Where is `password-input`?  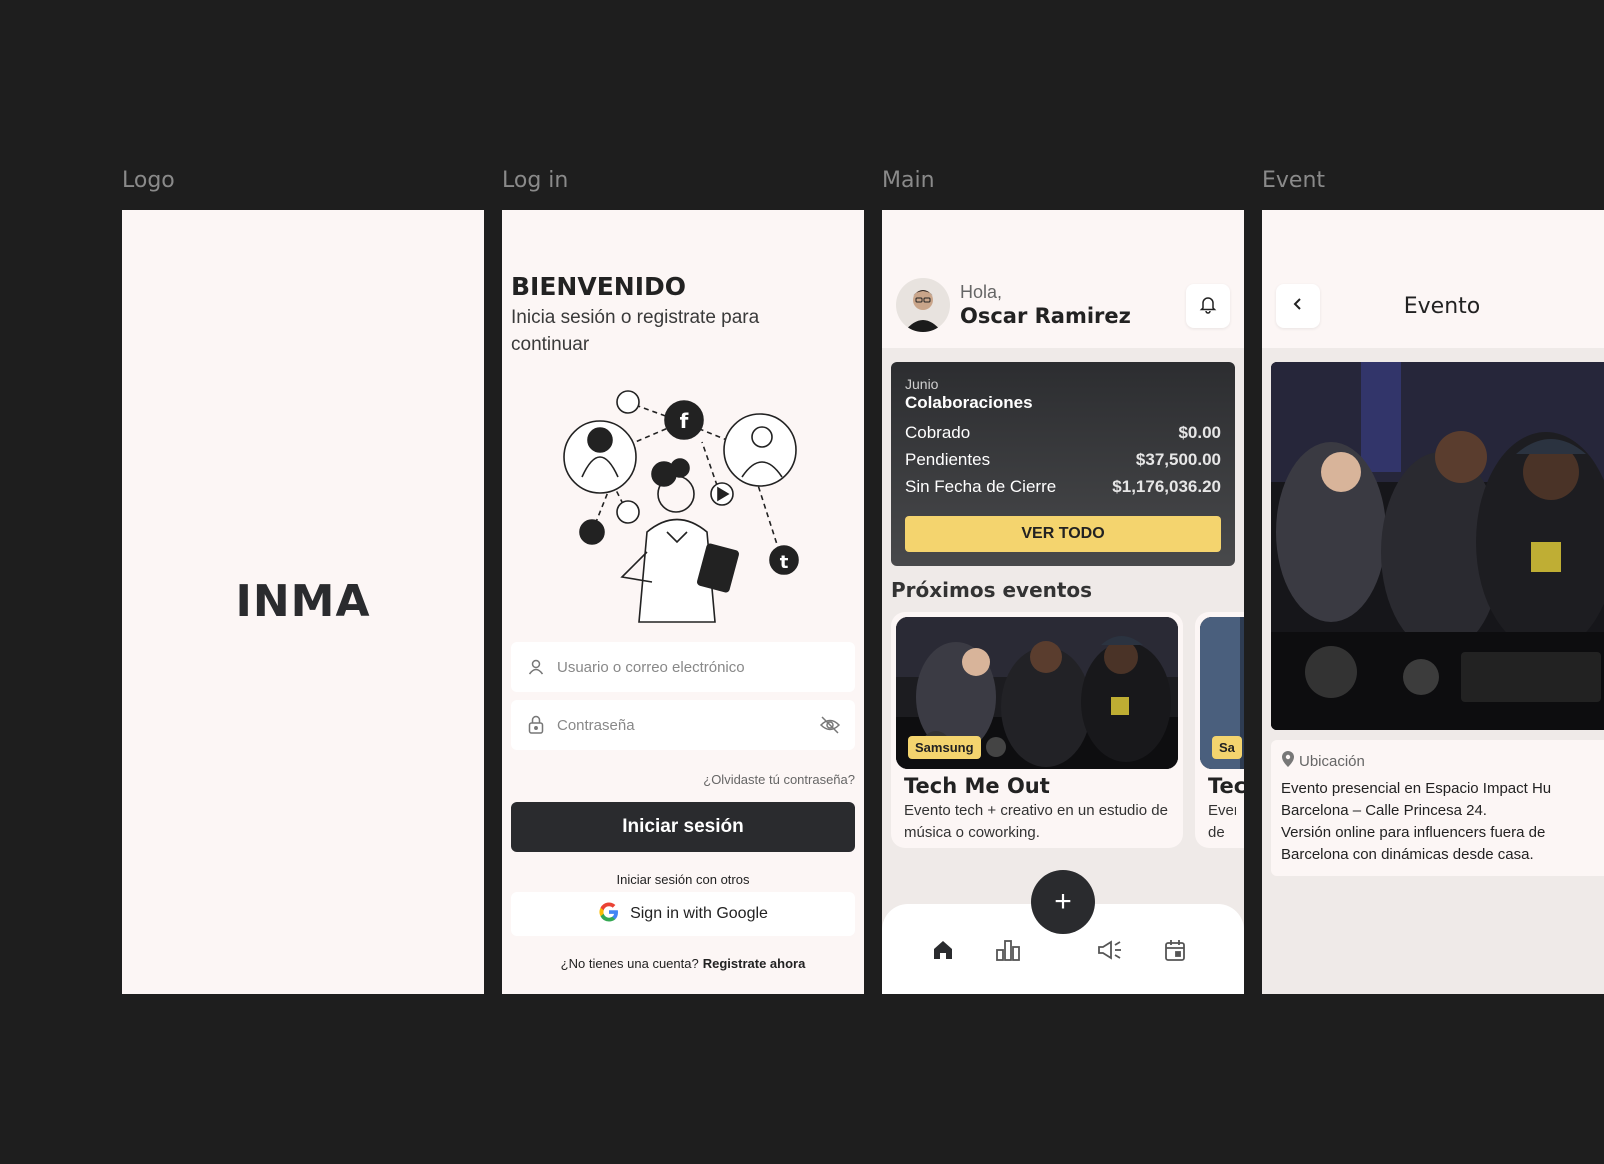 password-input is located at coordinates (688, 725).